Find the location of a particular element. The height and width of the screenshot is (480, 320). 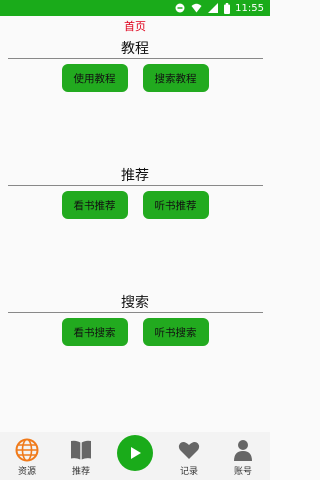

play-icon is located at coordinates (135, 453).